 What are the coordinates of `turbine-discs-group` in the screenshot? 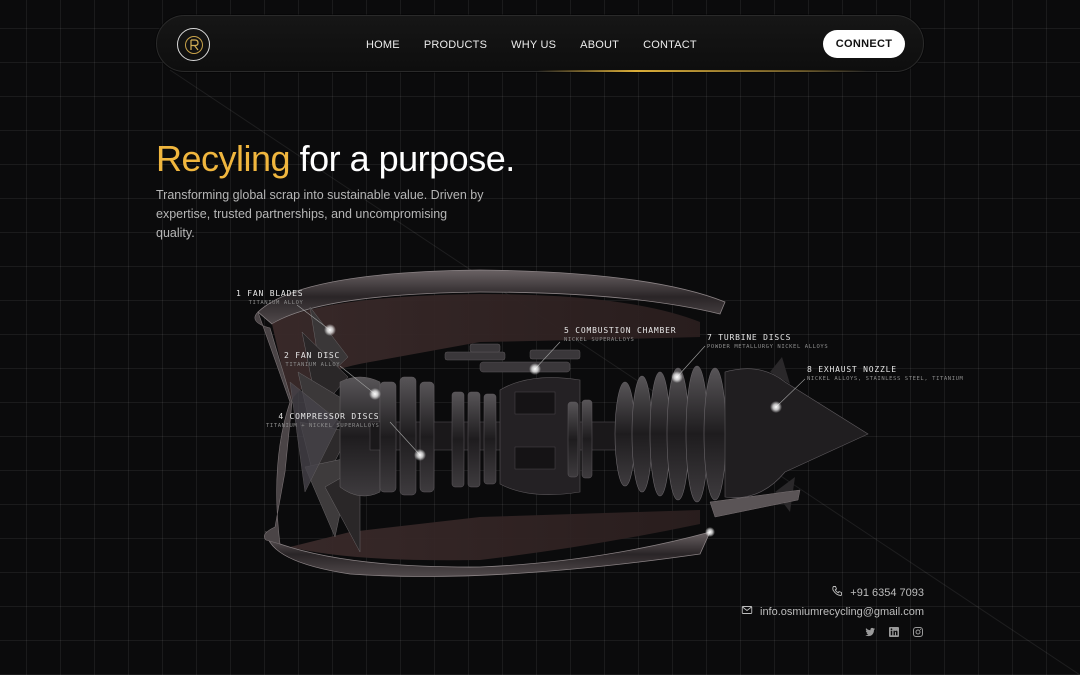 It's located at (670, 434).